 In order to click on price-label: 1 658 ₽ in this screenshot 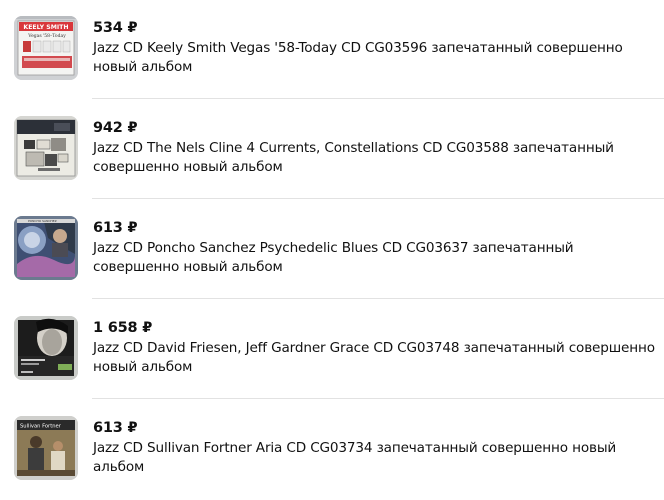, I will do `click(123, 328)`.